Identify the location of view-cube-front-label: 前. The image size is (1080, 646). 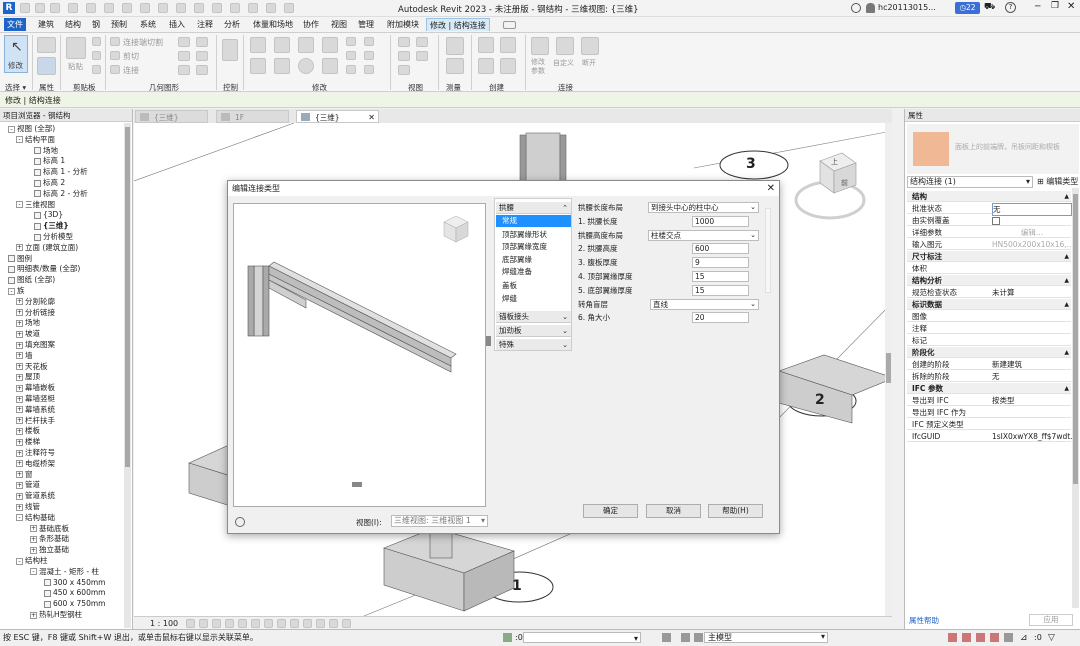
(844, 183).